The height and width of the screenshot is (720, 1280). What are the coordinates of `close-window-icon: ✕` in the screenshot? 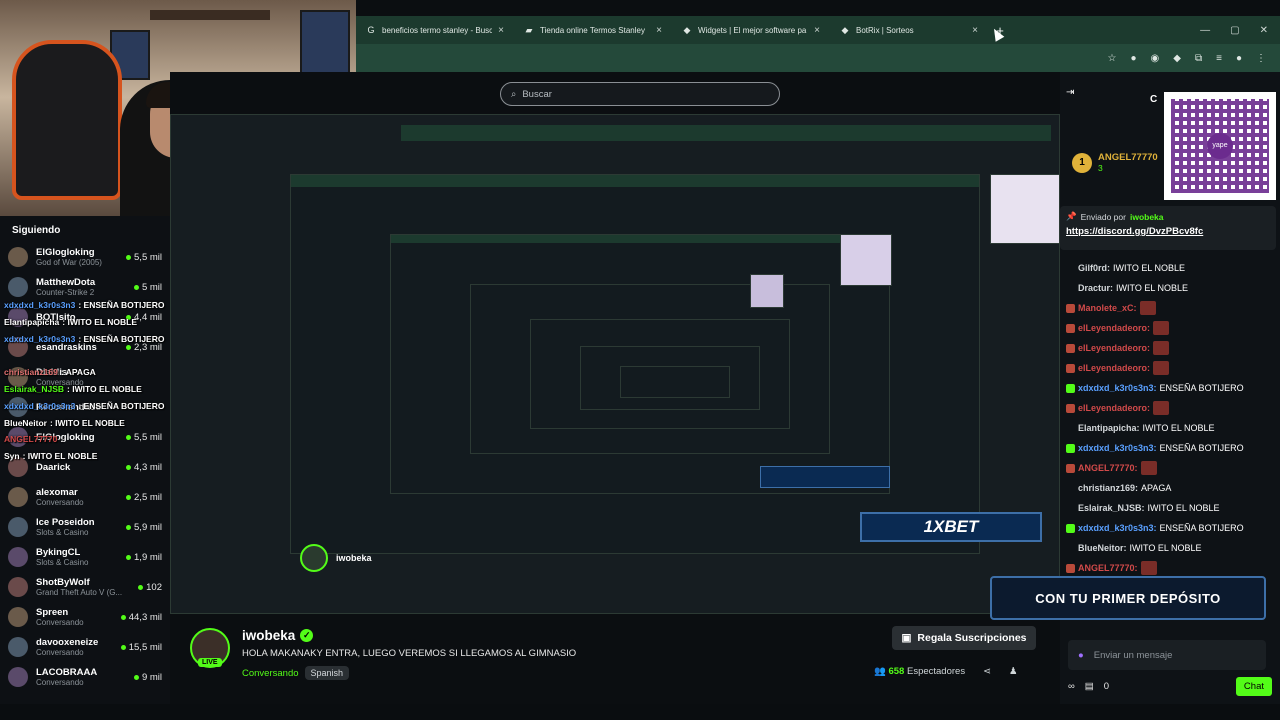 It's located at (1264, 30).